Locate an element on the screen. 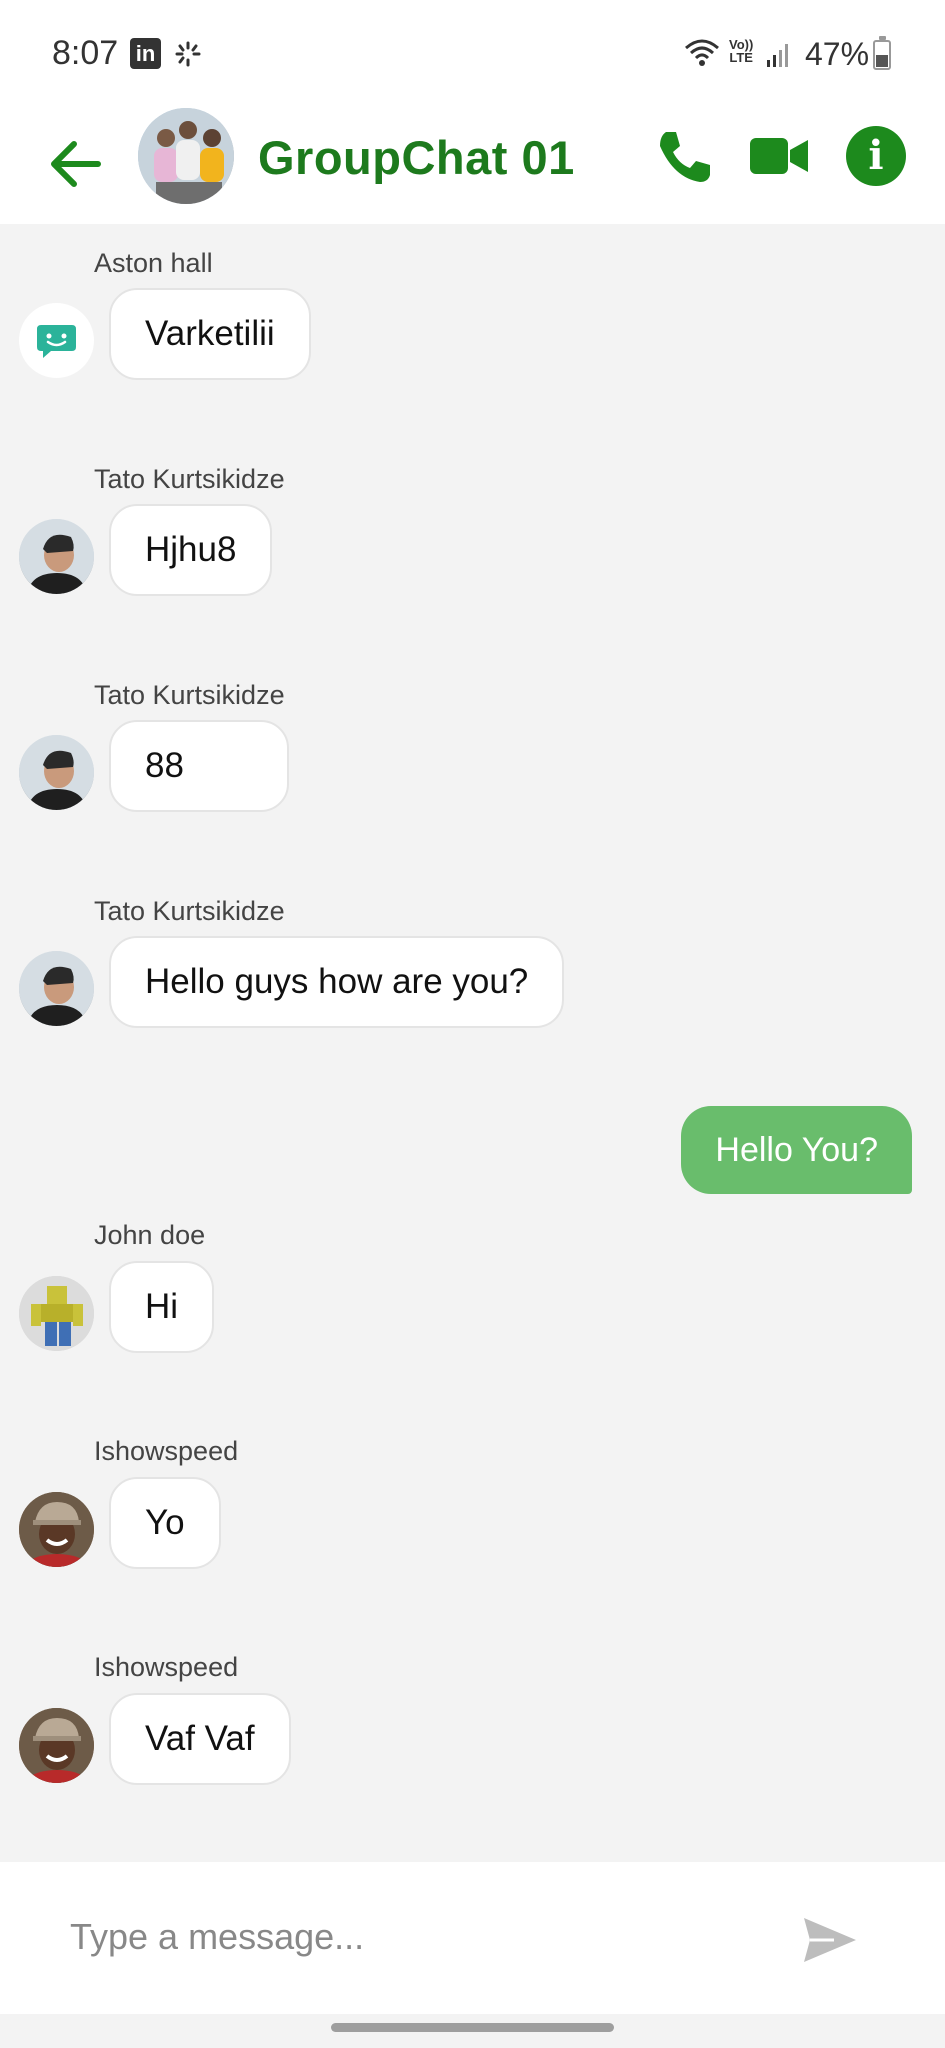 The height and width of the screenshot is (2048, 945). sync-icon is located at coordinates (188, 54).